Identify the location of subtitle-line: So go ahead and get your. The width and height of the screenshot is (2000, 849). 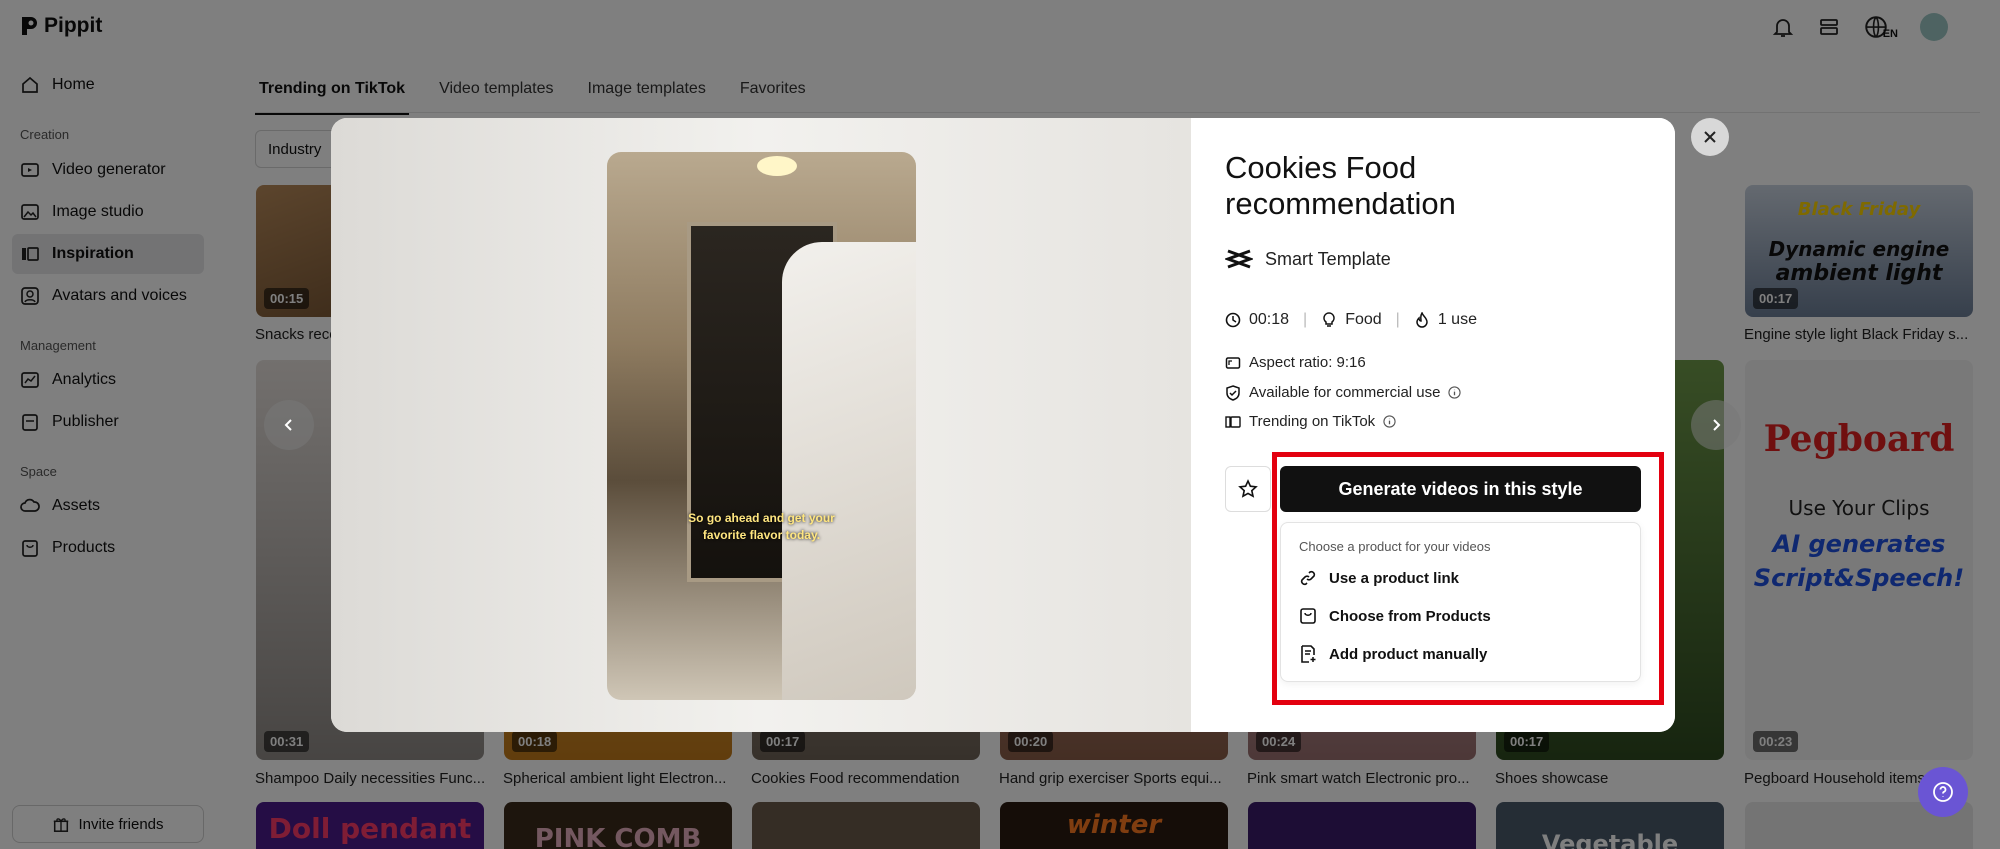
(761, 518).